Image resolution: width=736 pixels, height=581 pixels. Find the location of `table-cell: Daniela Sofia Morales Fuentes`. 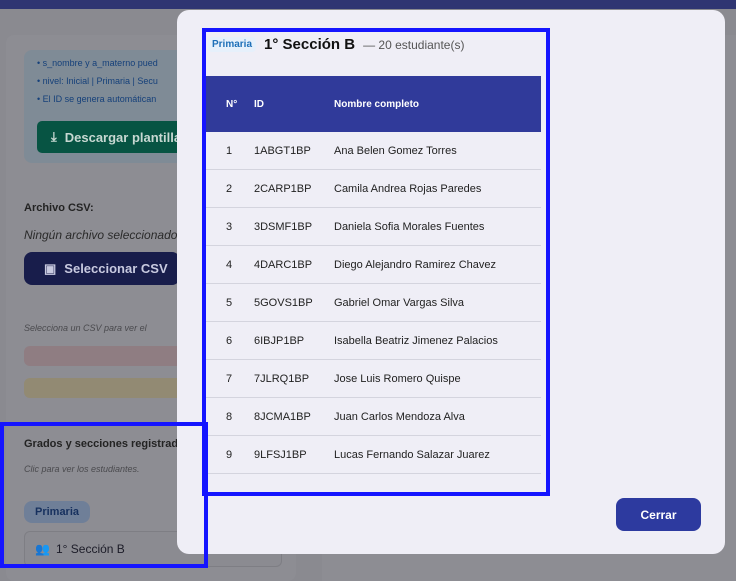

table-cell: Daniela Sofia Morales Fuentes is located at coordinates (409, 226).